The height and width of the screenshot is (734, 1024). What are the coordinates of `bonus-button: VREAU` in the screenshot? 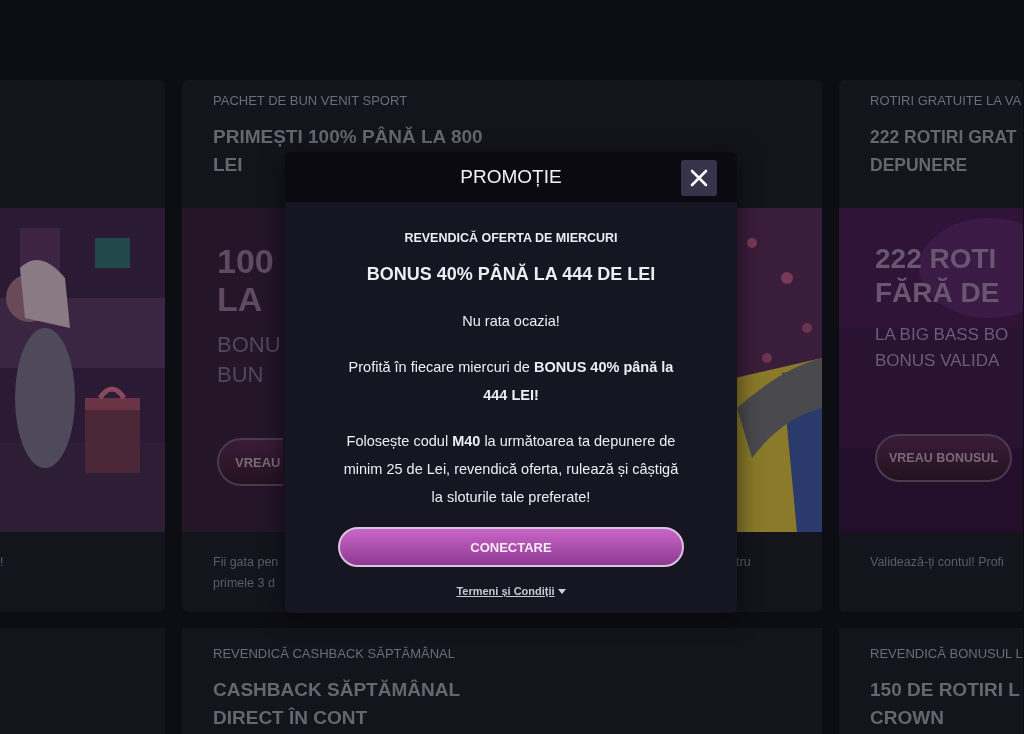 It's located at (250, 462).